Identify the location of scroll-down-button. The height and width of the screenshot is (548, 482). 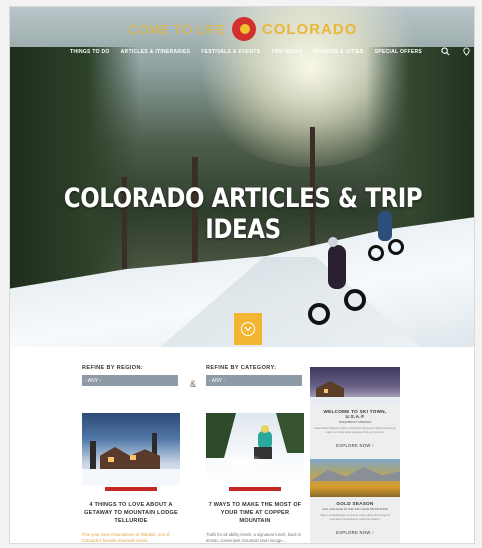
(248, 329).